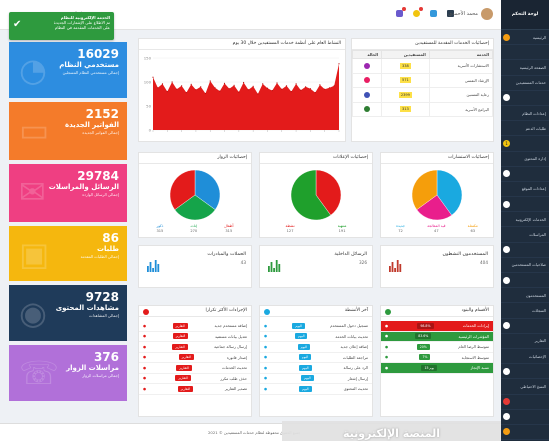 The image size is (549, 441). I want to click on sidebar-item: المراسلات, so click(525, 235).